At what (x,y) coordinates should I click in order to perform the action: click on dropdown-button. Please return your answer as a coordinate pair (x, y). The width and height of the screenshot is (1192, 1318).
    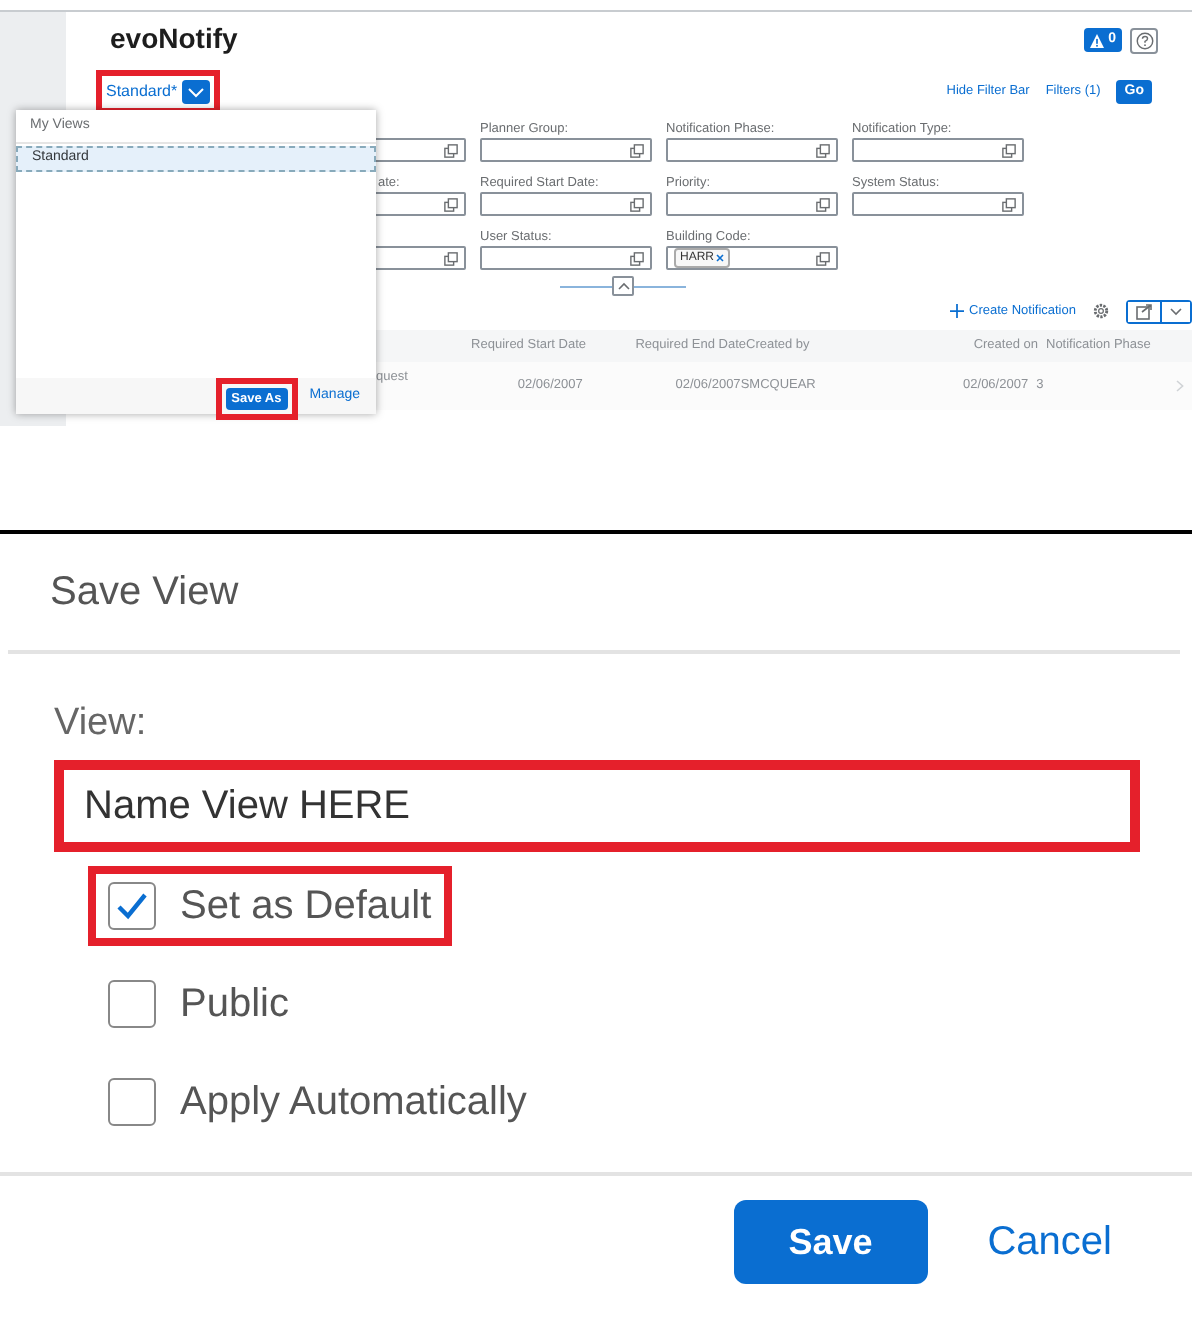
    Looking at the image, I should click on (1175, 311).